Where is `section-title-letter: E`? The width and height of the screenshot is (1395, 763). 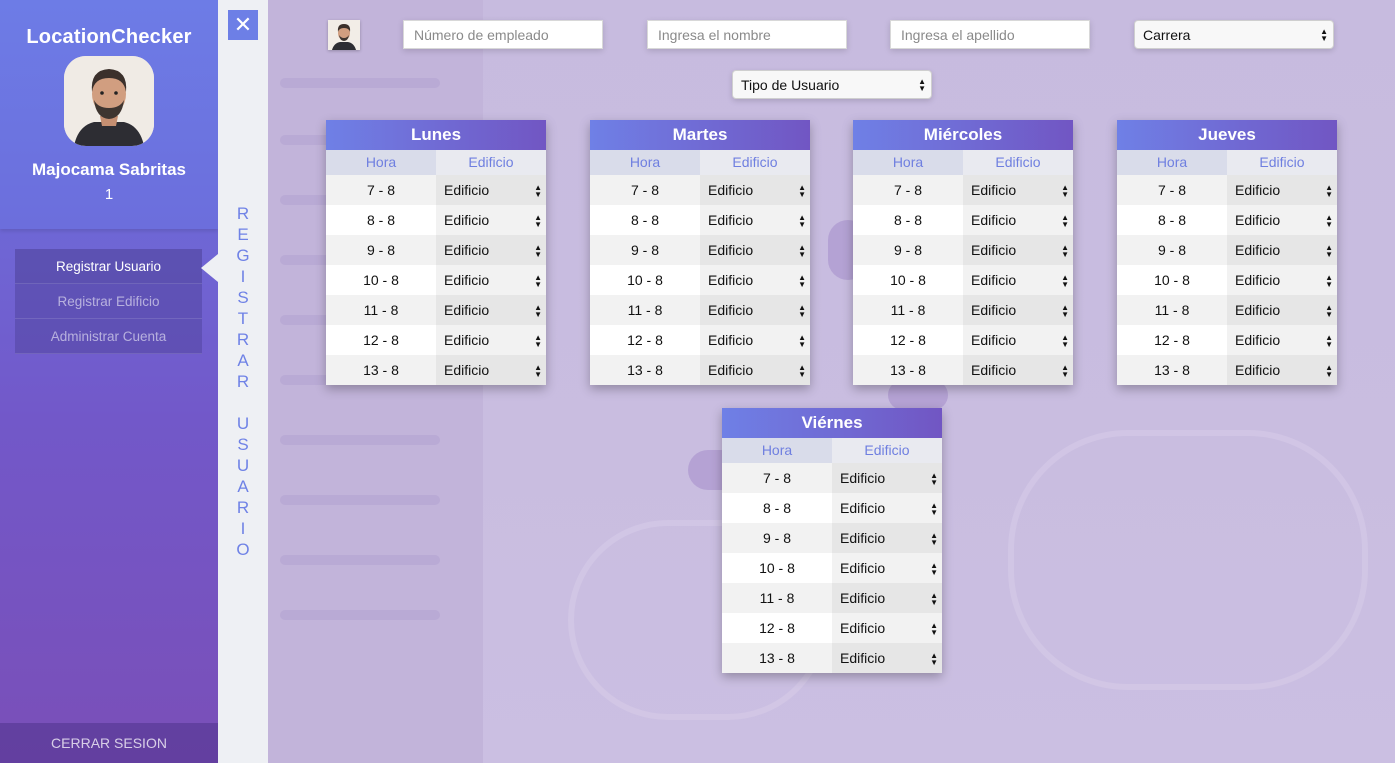 section-title-letter: E is located at coordinates (243, 234).